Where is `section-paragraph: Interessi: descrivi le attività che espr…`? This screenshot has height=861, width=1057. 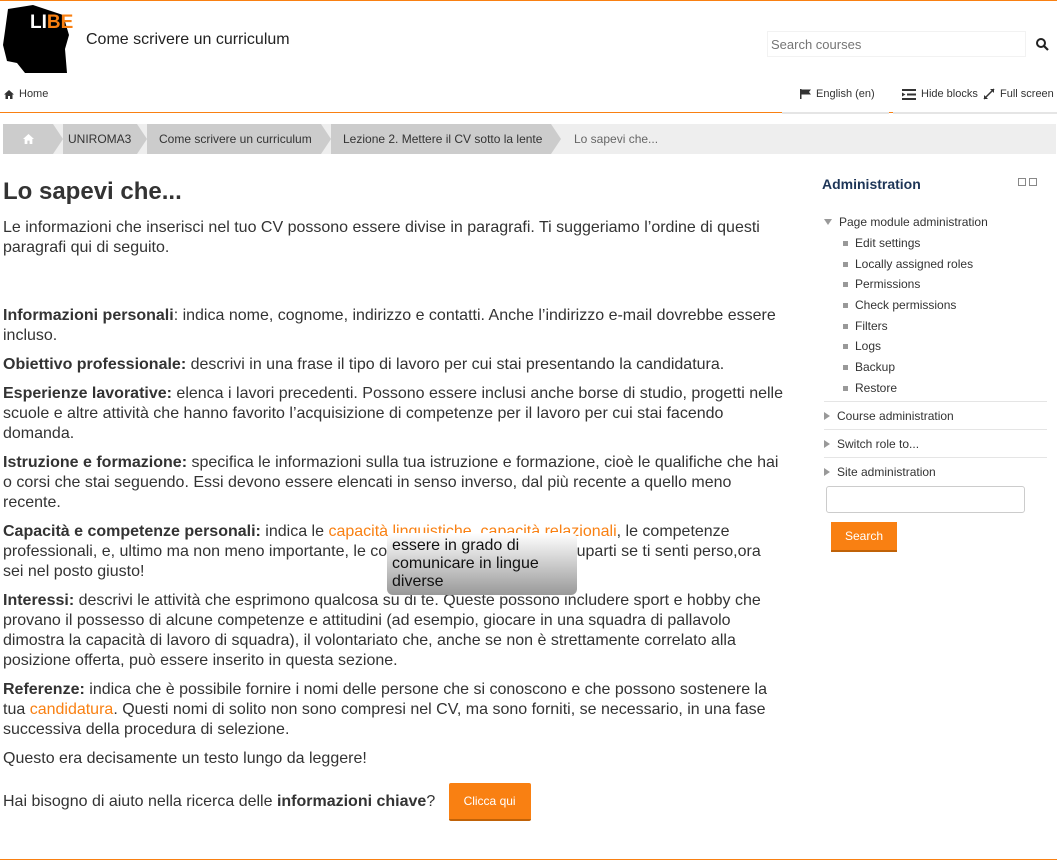
section-paragraph: Interessi: descrivi le attività che espr… is located at coordinates (393, 631).